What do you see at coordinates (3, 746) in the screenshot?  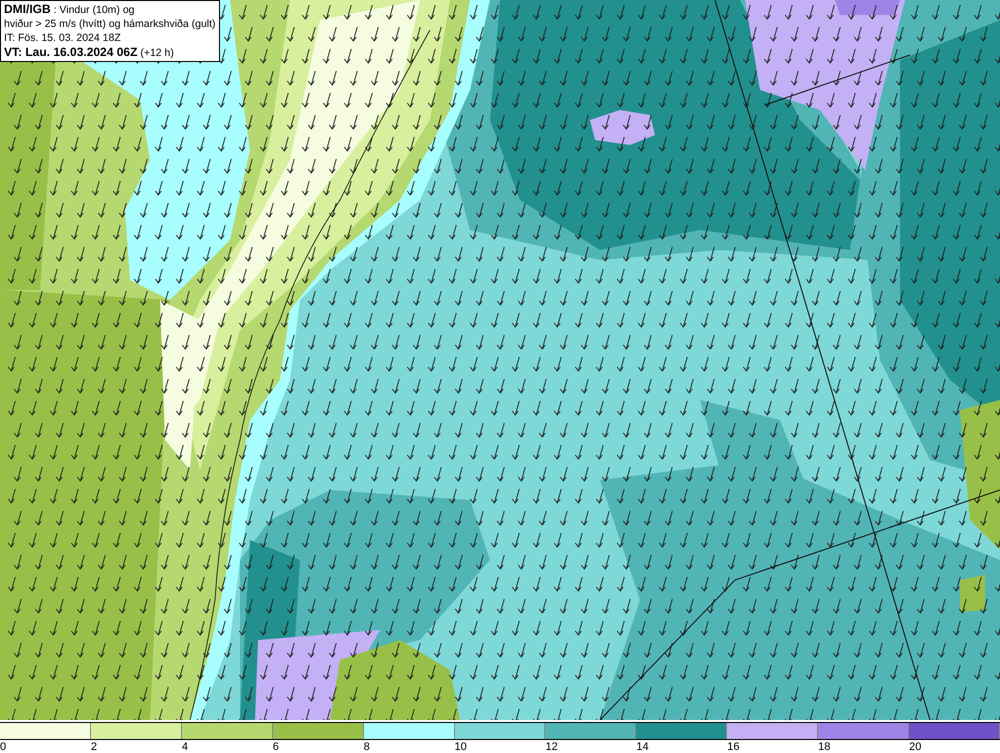 I see `legend-tick-label: 0` at bounding box center [3, 746].